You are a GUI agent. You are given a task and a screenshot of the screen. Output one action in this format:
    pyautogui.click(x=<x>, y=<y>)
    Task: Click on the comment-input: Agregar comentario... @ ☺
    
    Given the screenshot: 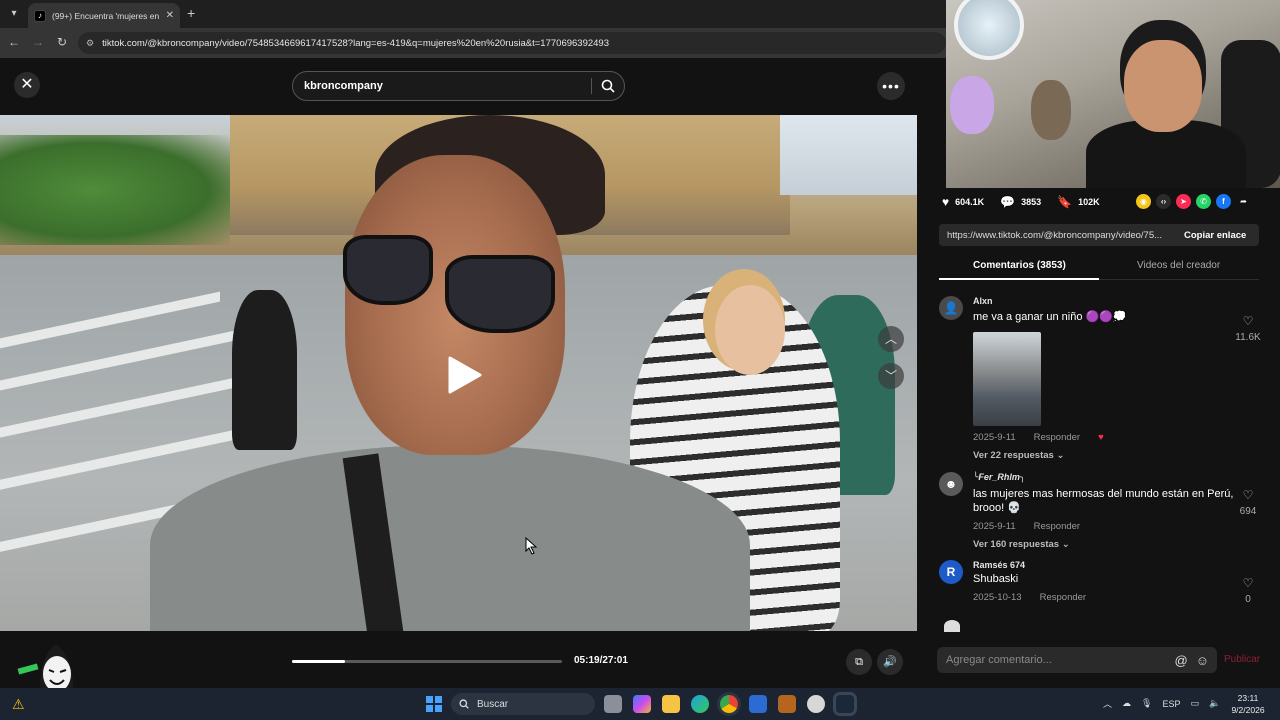 What is the action you would take?
    pyautogui.click(x=1077, y=660)
    